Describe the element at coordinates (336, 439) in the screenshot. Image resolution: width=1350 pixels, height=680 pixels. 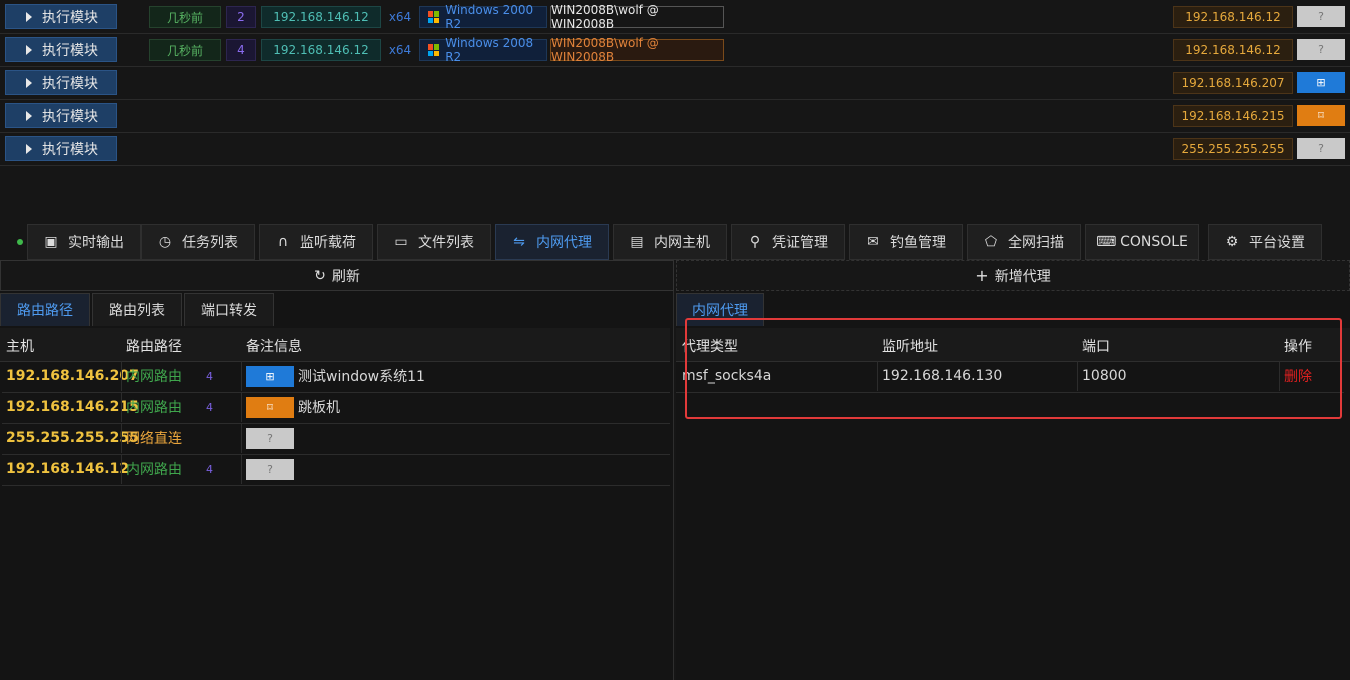
I see `route-row: 255.255.255.255 网络直连 ?` at that location.